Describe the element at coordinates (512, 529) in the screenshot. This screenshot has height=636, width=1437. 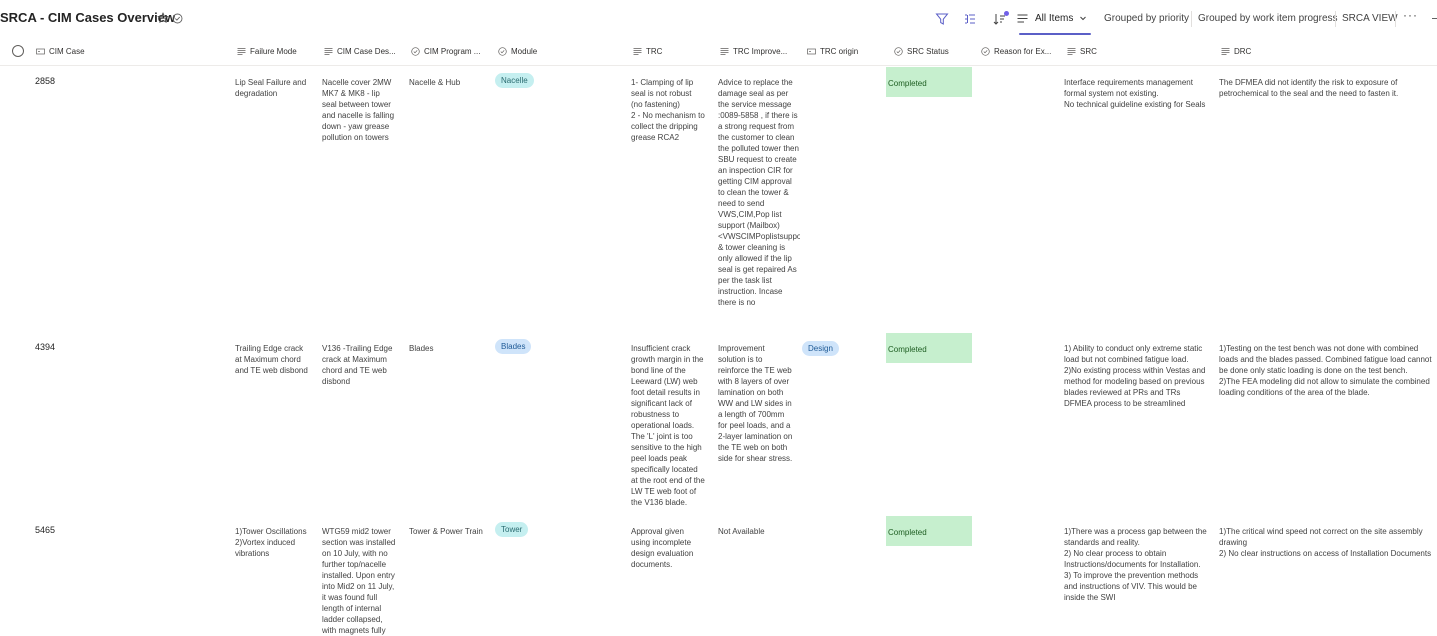
I see `module-pill: Tower` at that location.